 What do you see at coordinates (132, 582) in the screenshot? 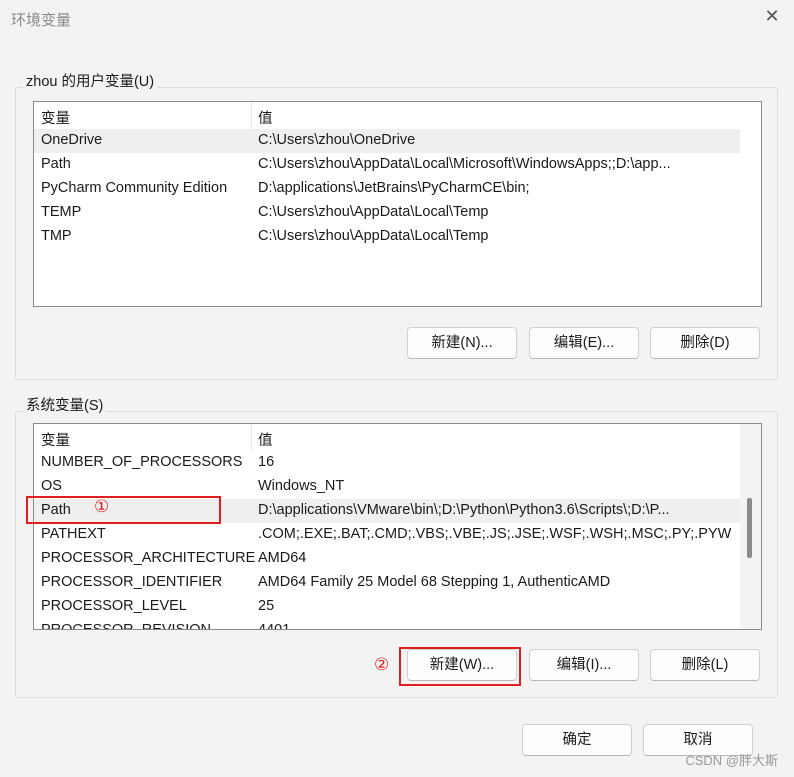
I see `variable-name: PROCESSOR_IDENTIFIER` at bounding box center [132, 582].